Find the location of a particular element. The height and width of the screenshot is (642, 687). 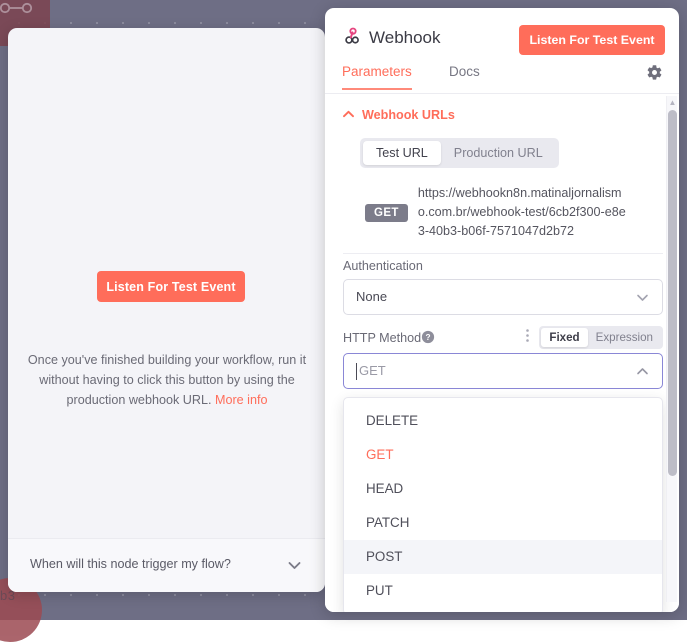

help-circle-icon: ? is located at coordinates (428, 339).